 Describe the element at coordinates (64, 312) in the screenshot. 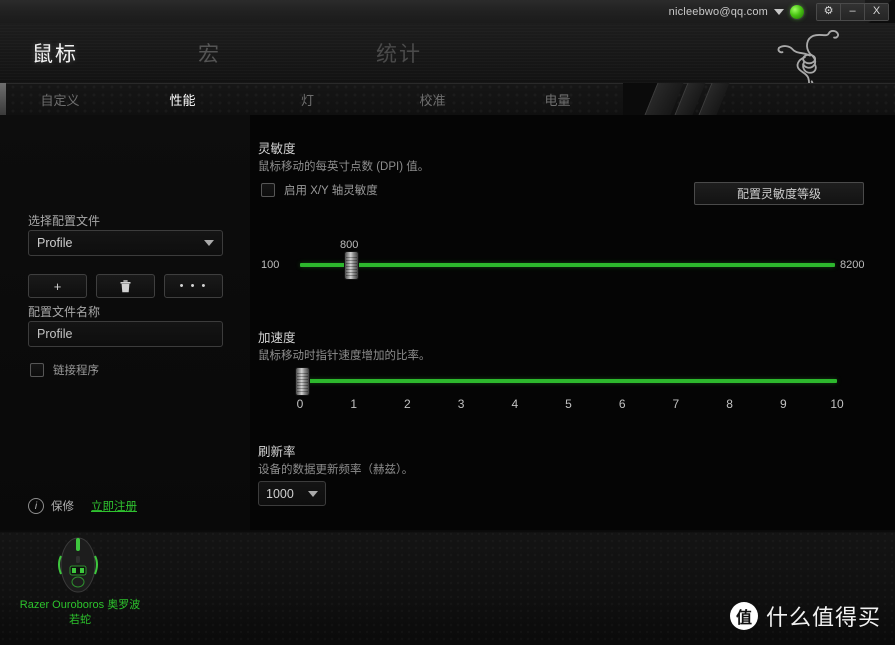

I see `profile-name-label: 配置文件名称` at that location.